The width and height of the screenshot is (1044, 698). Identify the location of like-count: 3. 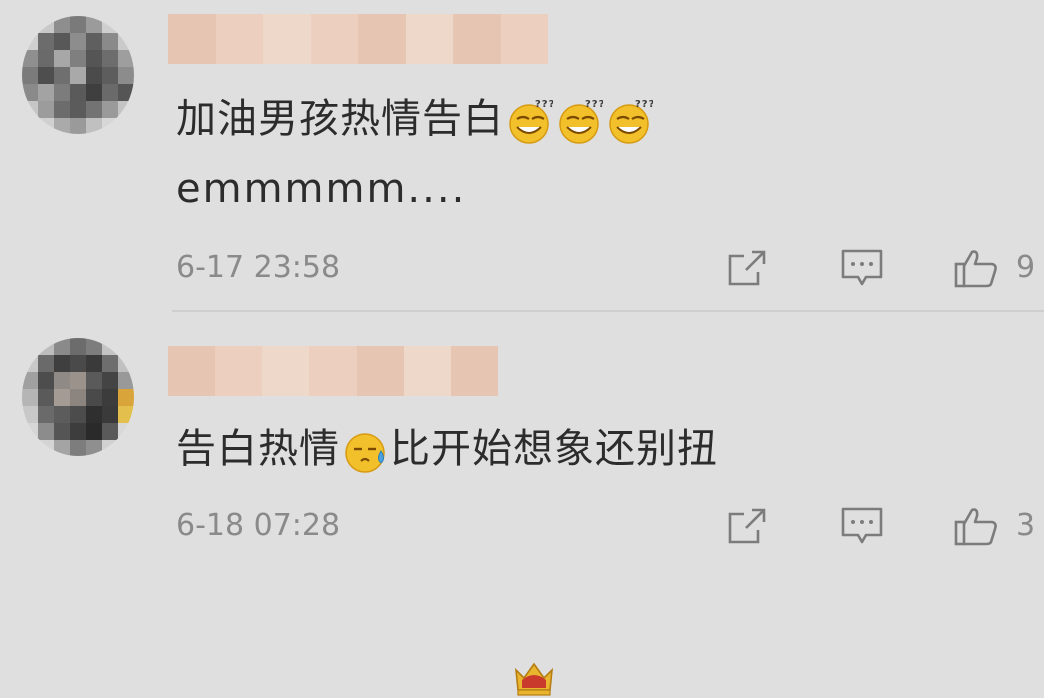
(1026, 525).